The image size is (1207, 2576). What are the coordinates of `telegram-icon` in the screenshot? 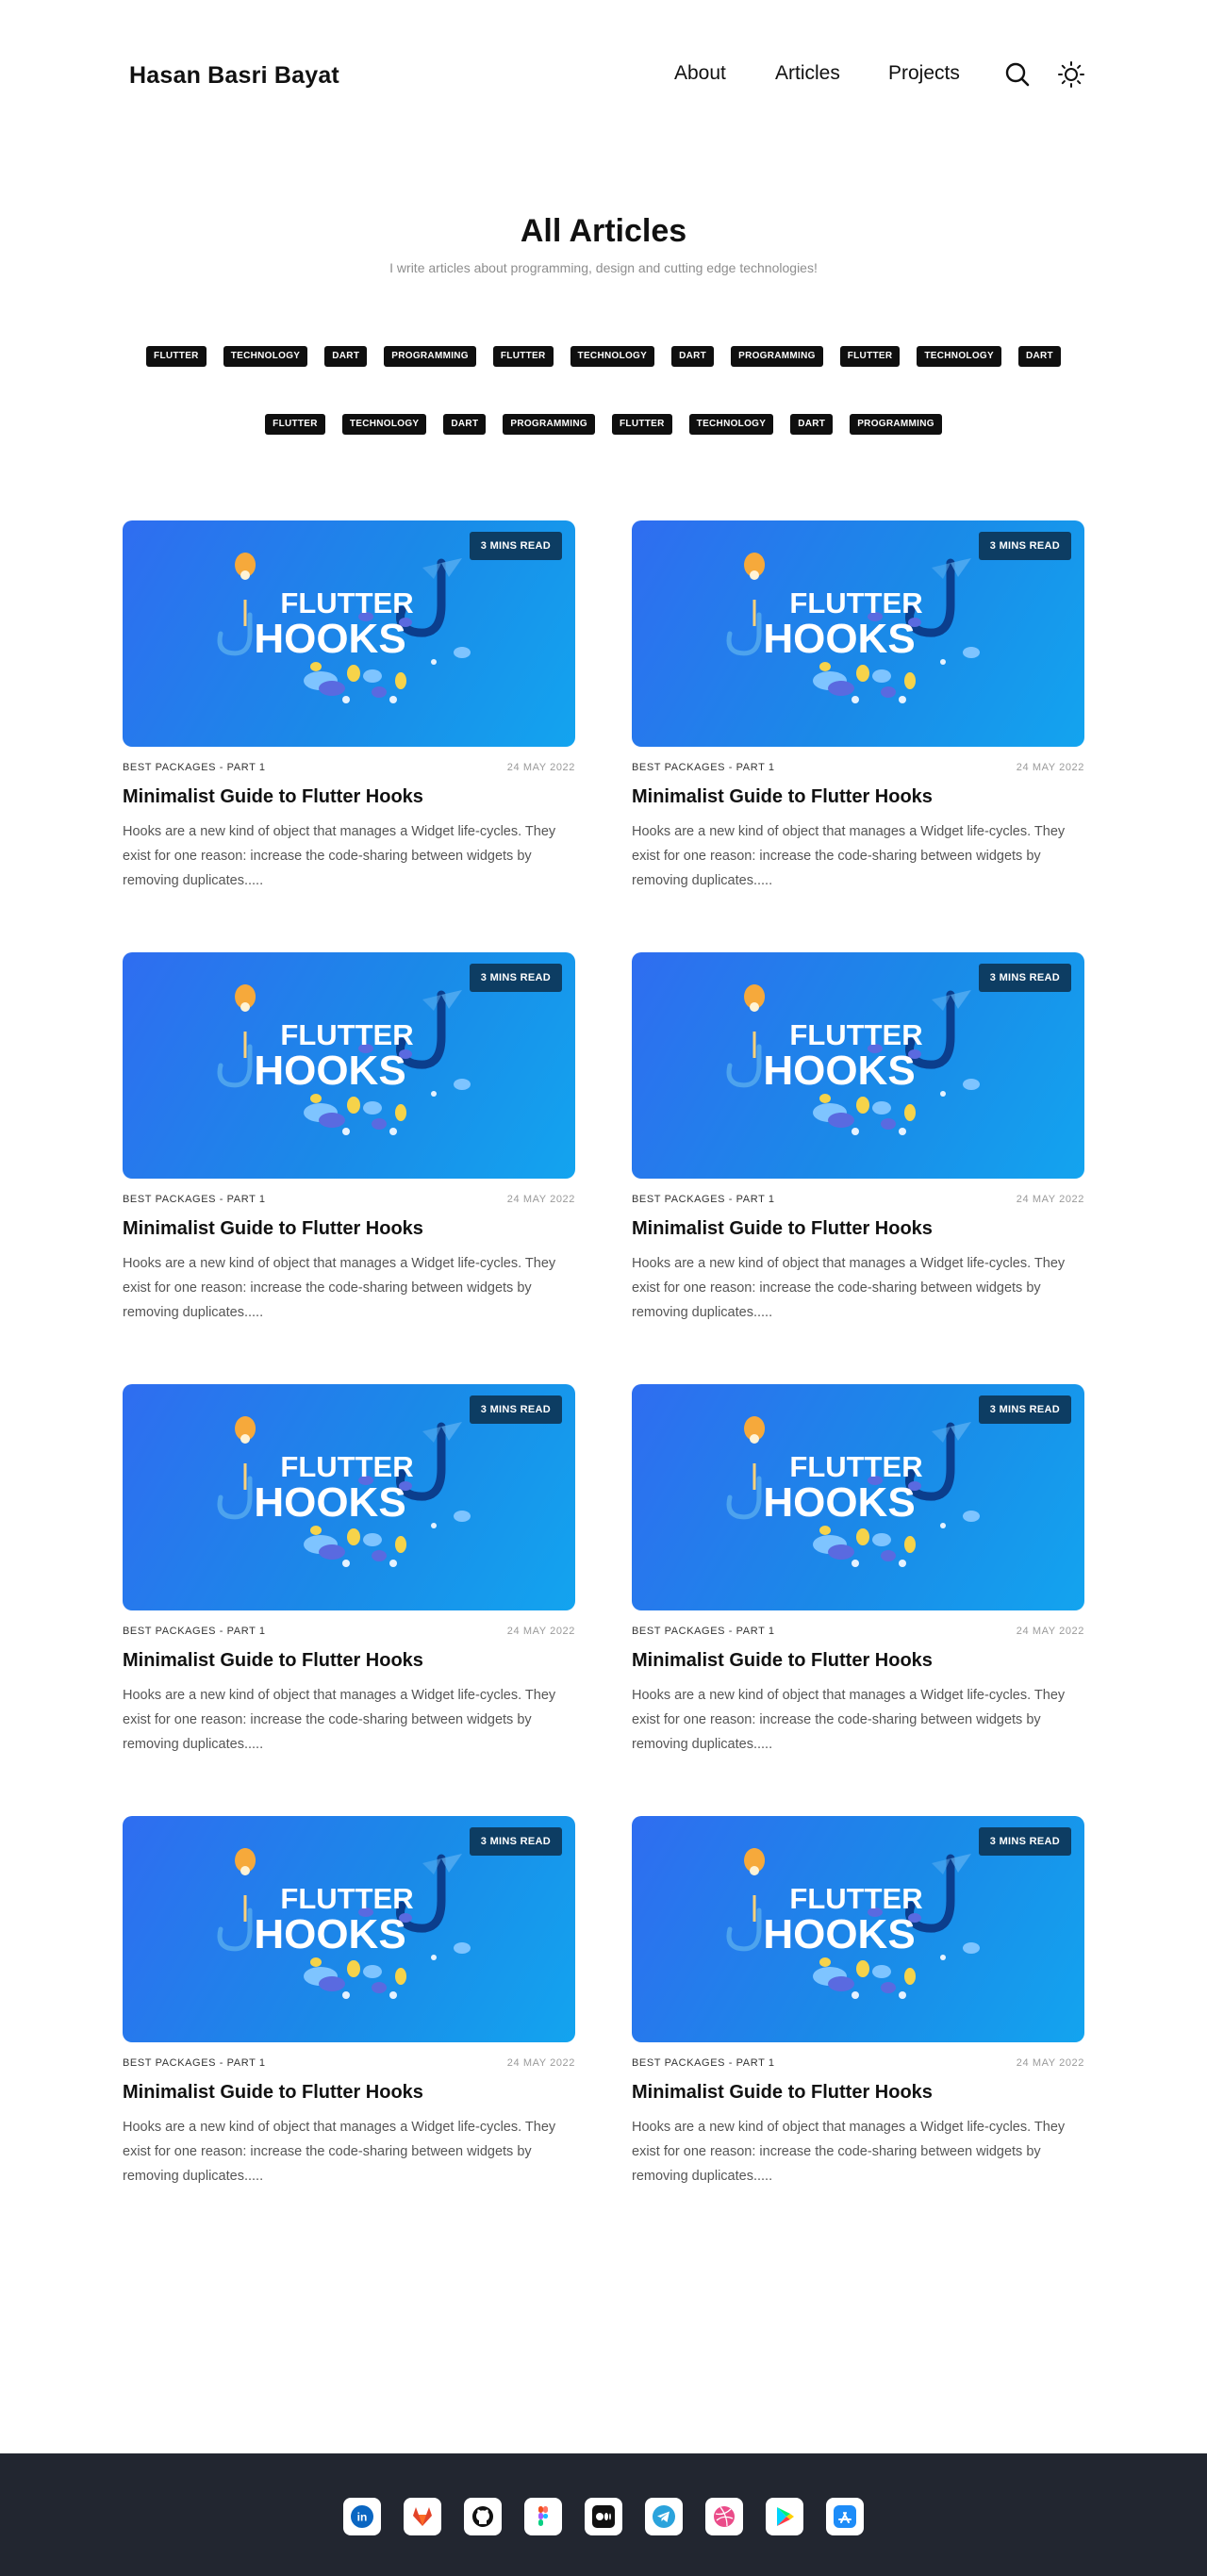 It's located at (664, 2516).